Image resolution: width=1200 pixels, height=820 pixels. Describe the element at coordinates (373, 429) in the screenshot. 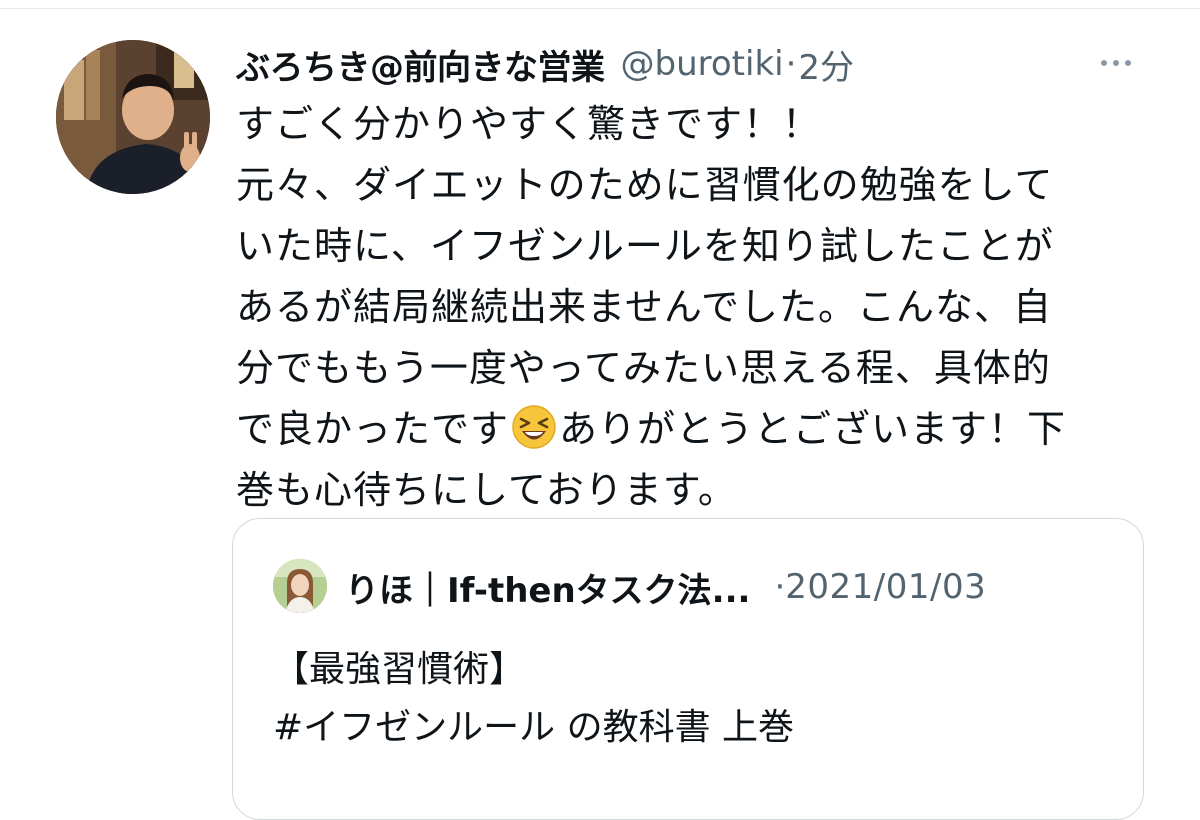

I see `tweet-text-segment: で良かったです` at that location.